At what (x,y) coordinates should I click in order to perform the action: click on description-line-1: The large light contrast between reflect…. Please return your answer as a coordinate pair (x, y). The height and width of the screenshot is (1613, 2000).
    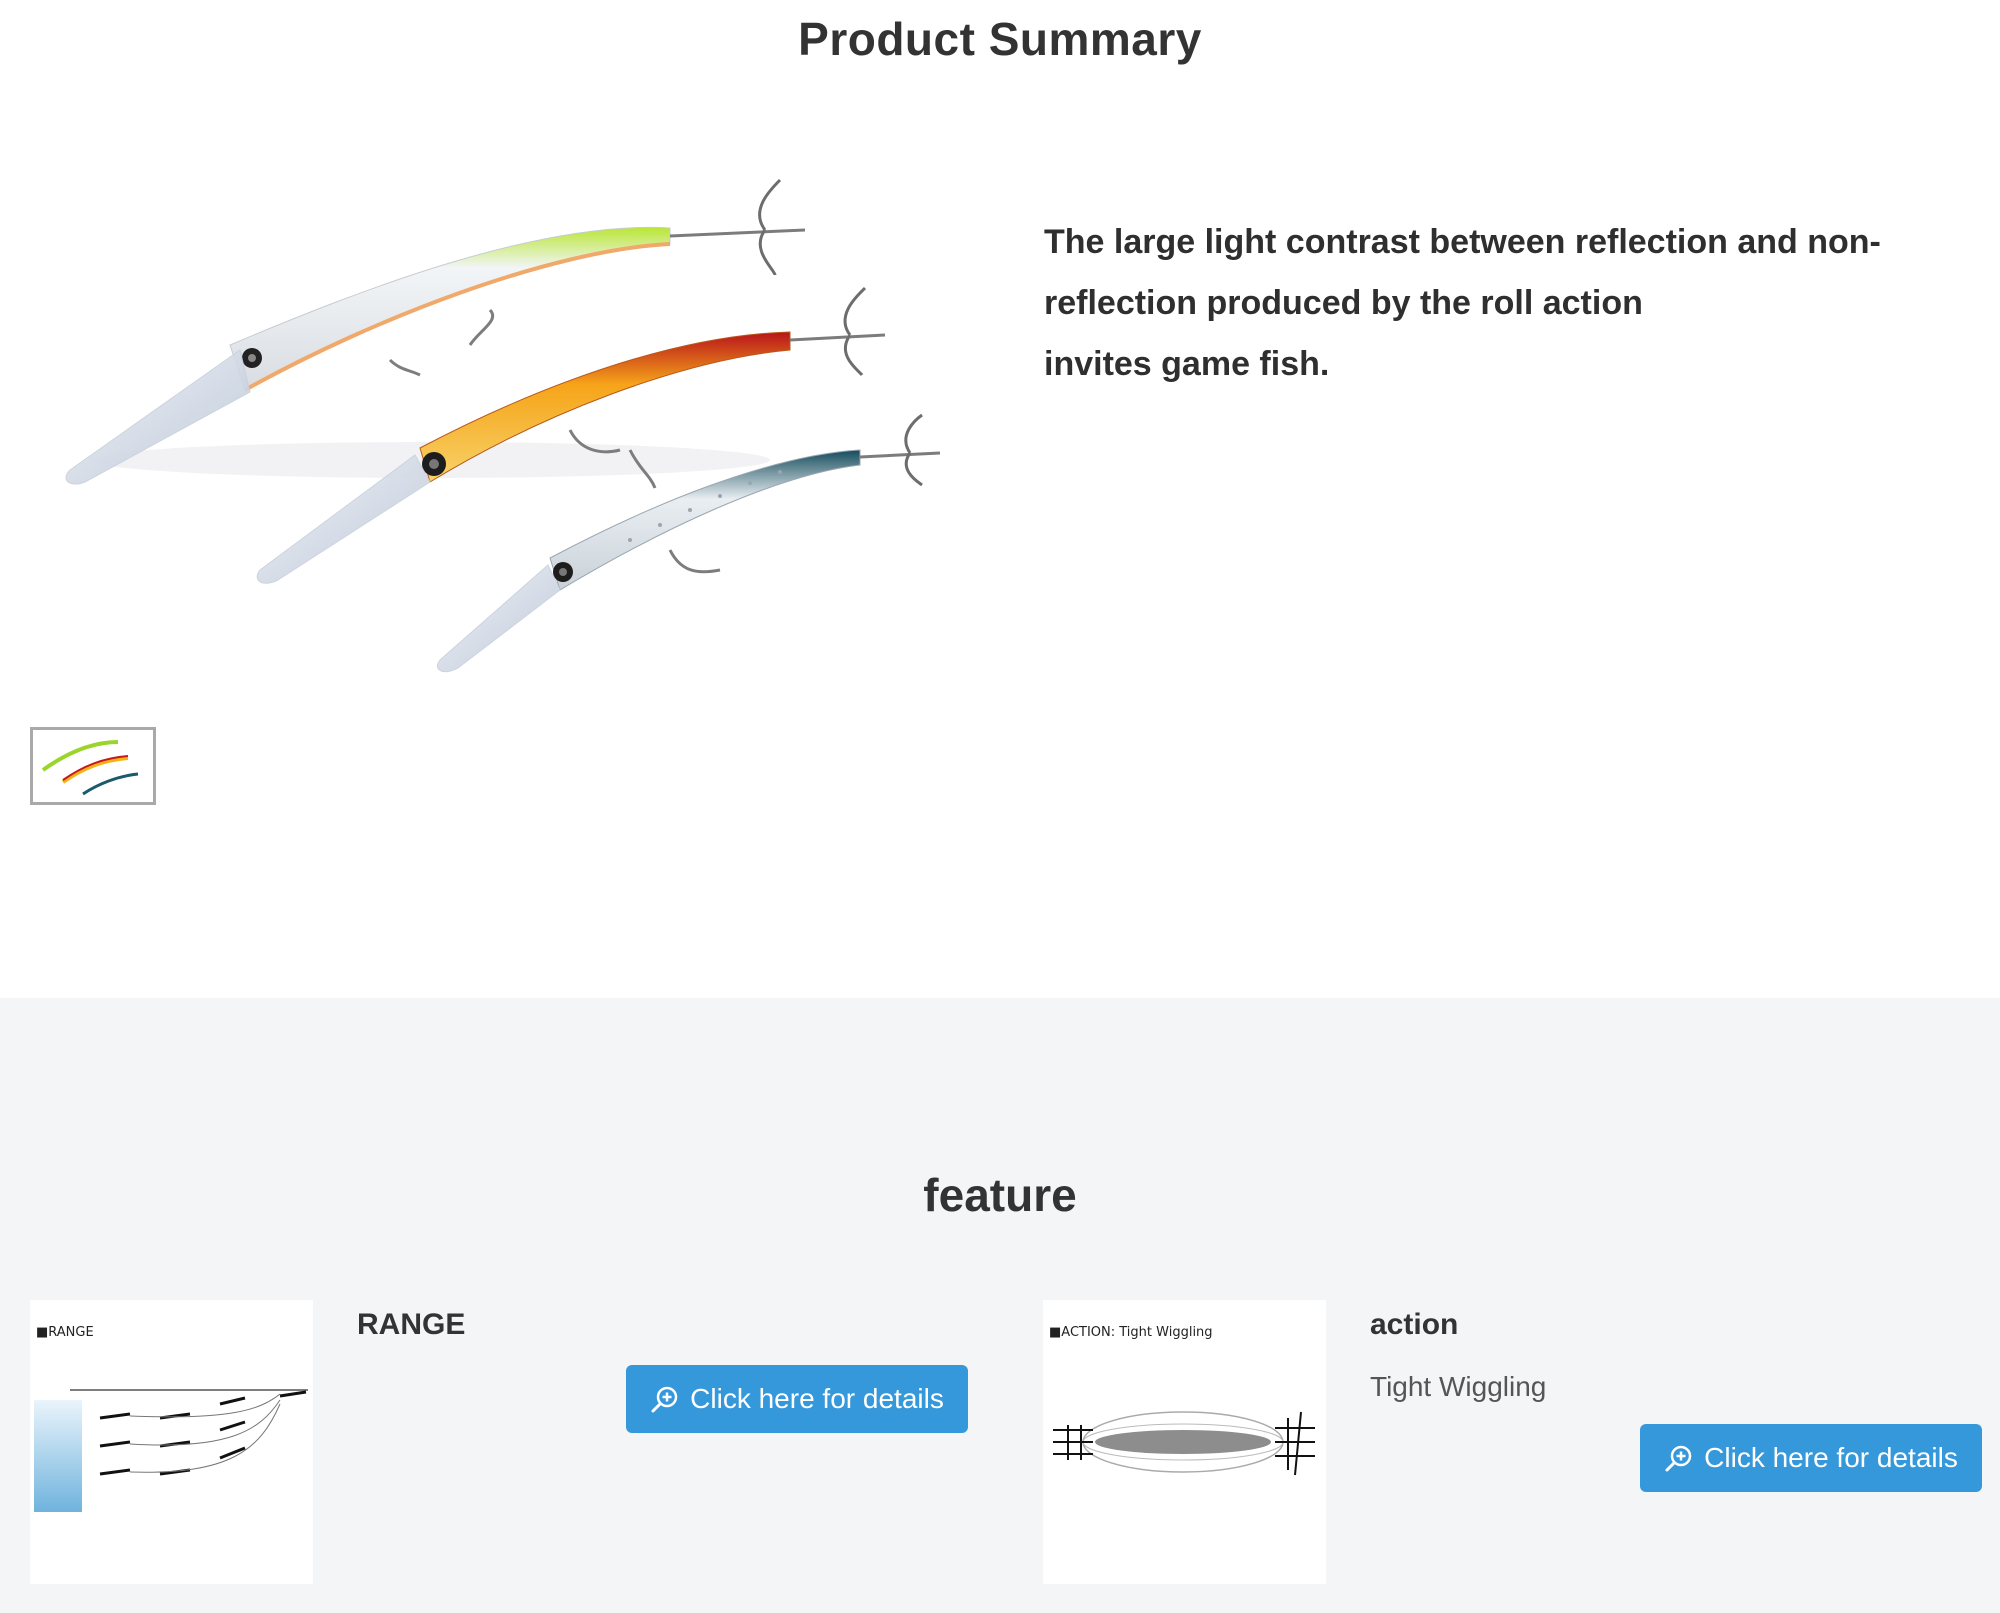
    Looking at the image, I should click on (1462, 242).